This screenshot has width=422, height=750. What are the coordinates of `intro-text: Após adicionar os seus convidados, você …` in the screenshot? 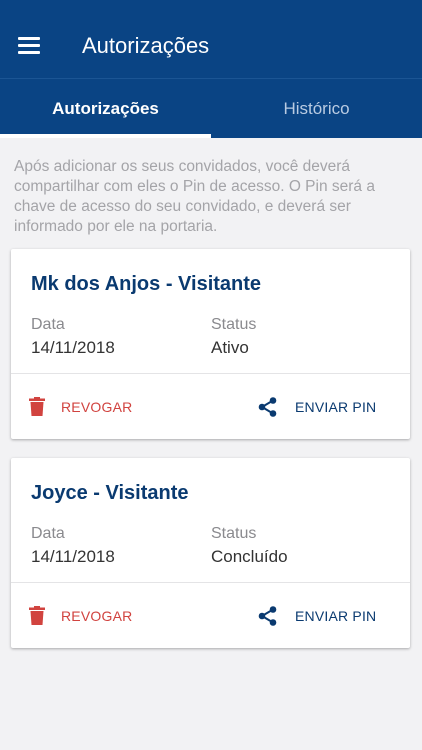 It's located at (194, 196).